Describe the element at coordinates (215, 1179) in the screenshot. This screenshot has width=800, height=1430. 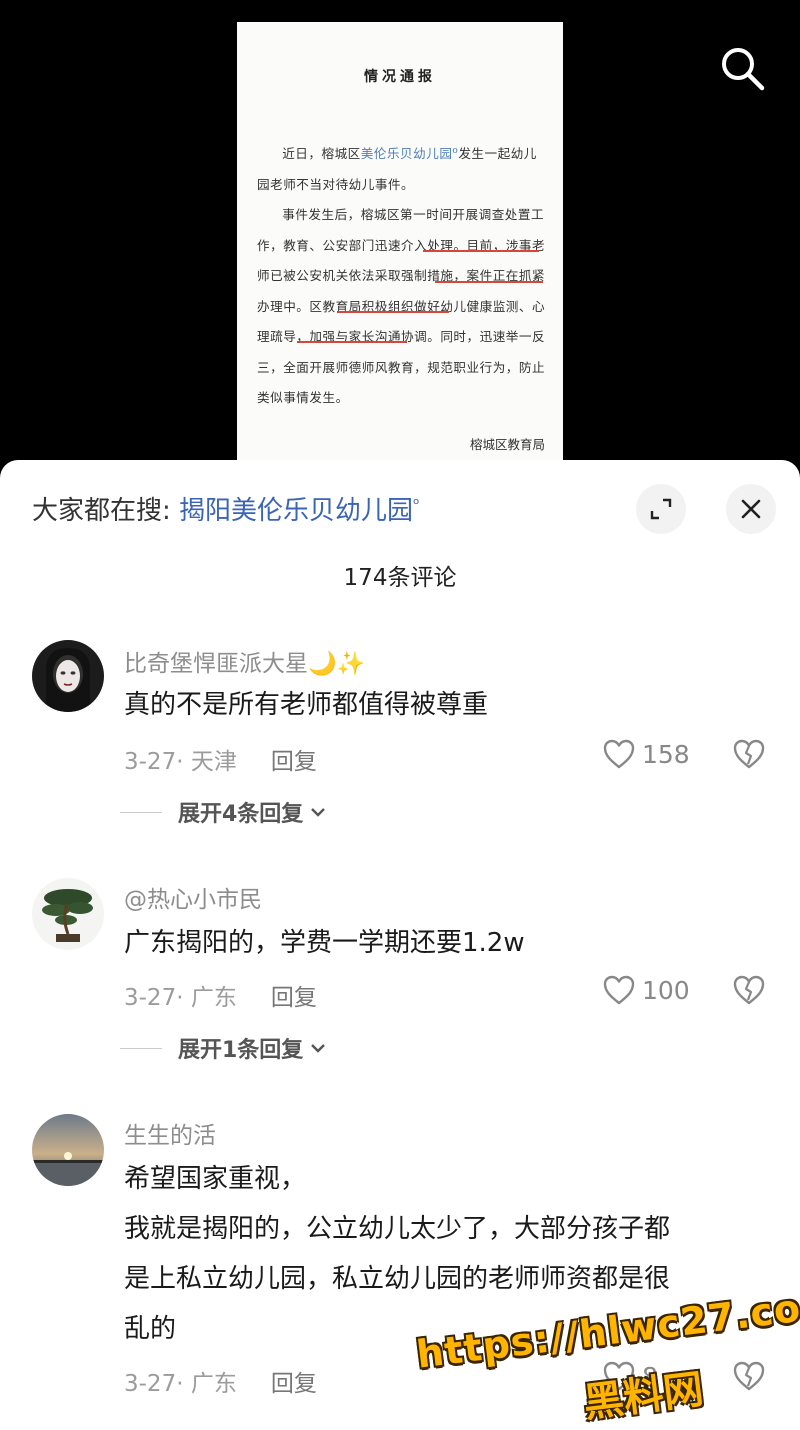
I see `comment-text-line: 希望国家重视，` at that location.